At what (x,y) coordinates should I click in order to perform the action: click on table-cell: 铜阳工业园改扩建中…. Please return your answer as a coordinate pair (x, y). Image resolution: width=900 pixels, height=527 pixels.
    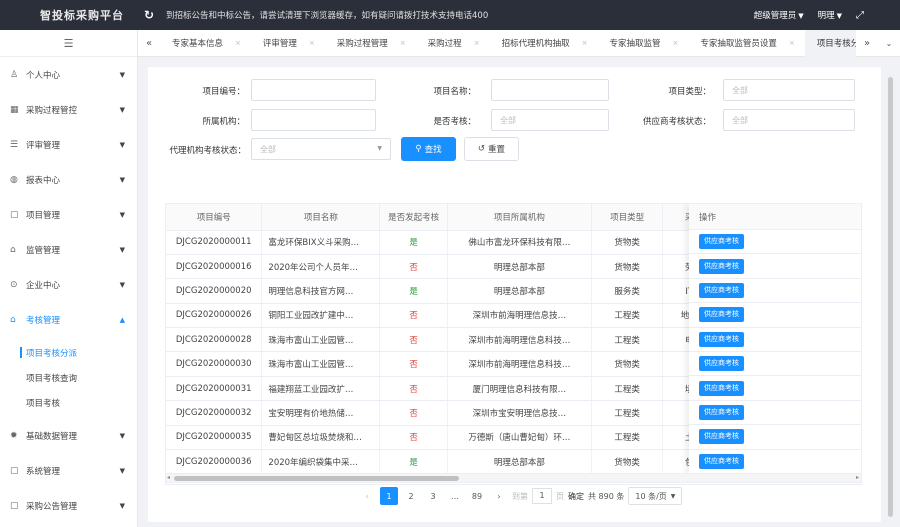
    Looking at the image, I should click on (321, 316).